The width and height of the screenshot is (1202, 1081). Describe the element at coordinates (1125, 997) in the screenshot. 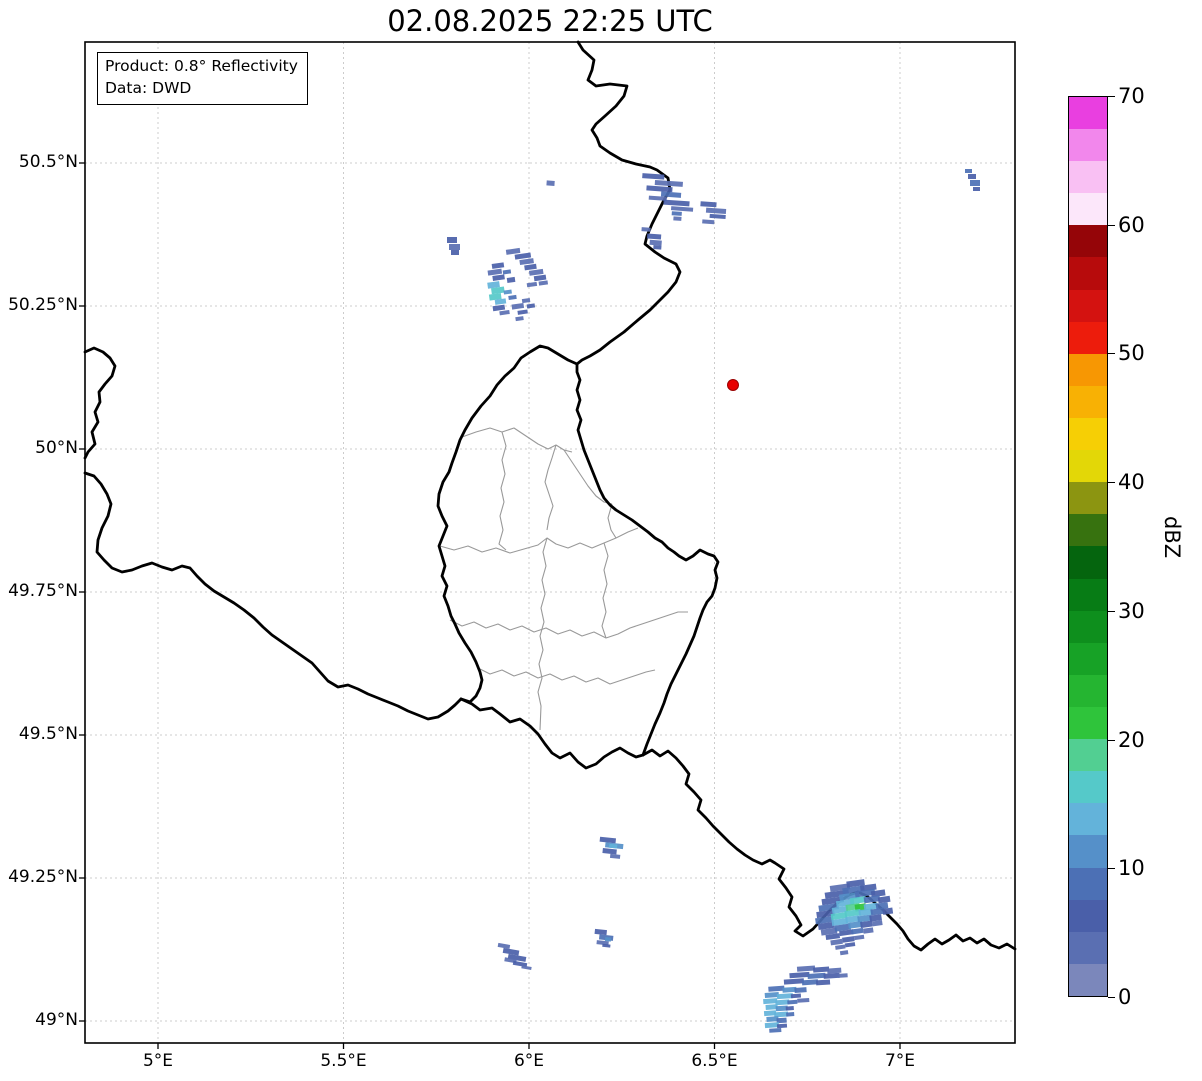

I see `colorbar-tick-label: 0` at that location.